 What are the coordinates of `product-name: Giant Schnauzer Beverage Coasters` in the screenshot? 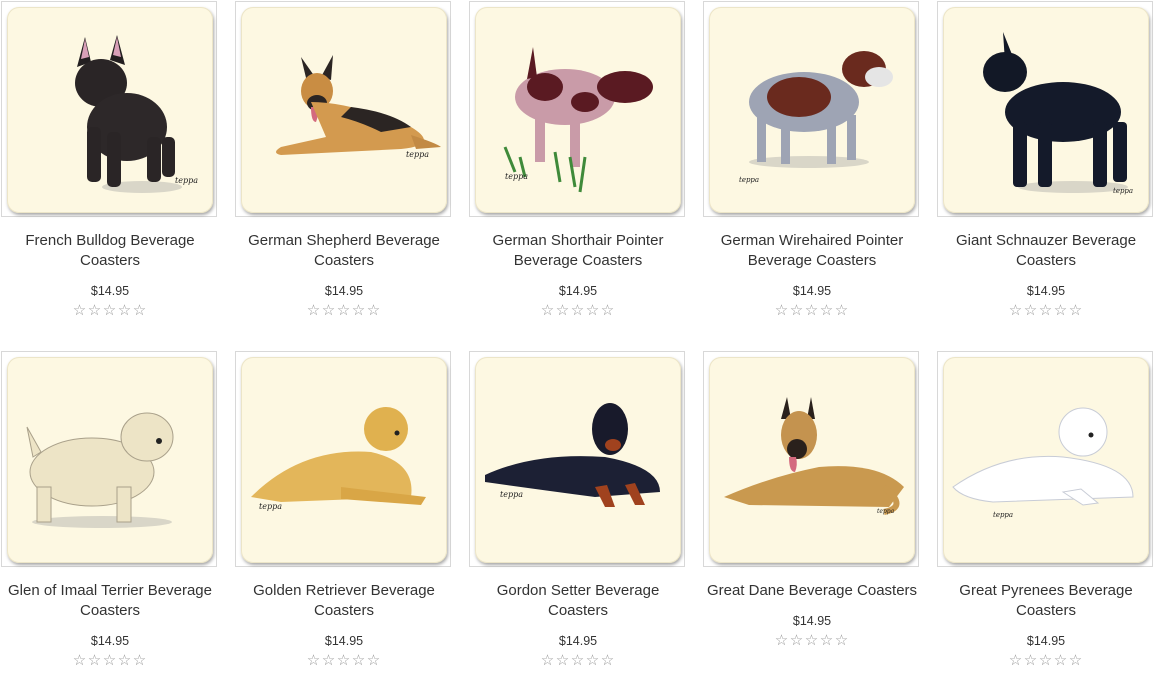 It's located at (1046, 251).